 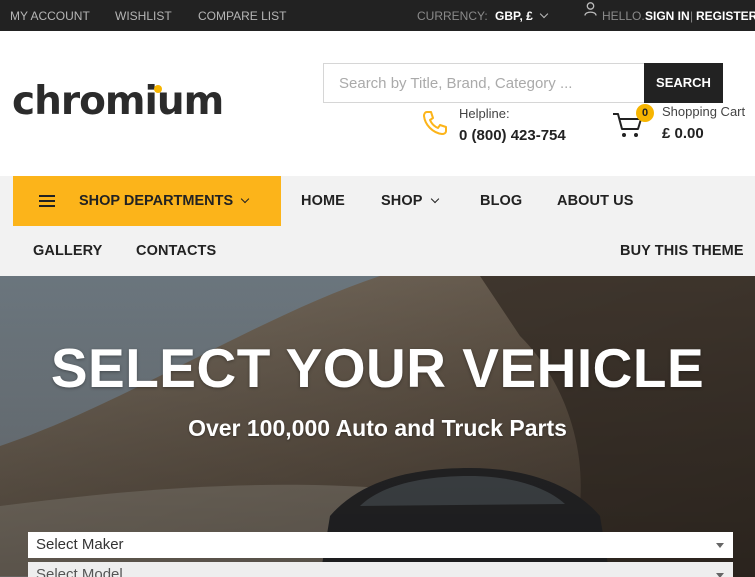 What do you see at coordinates (512, 135) in the screenshot?
I see `helpline-number: 0 (800) 423-754` at bounding box center [512, 135].